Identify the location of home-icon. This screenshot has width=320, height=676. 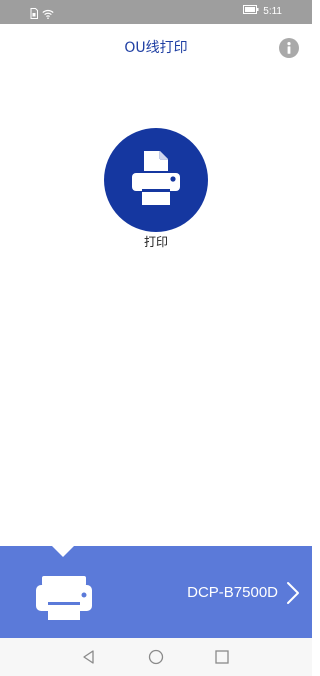
(156, 657).